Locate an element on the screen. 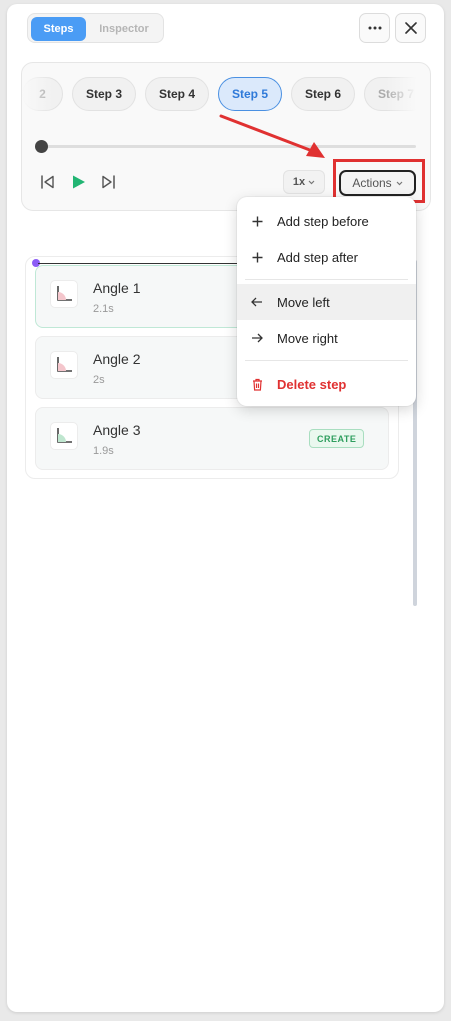  arrow-right-icon is located at coordinates (257, 338).